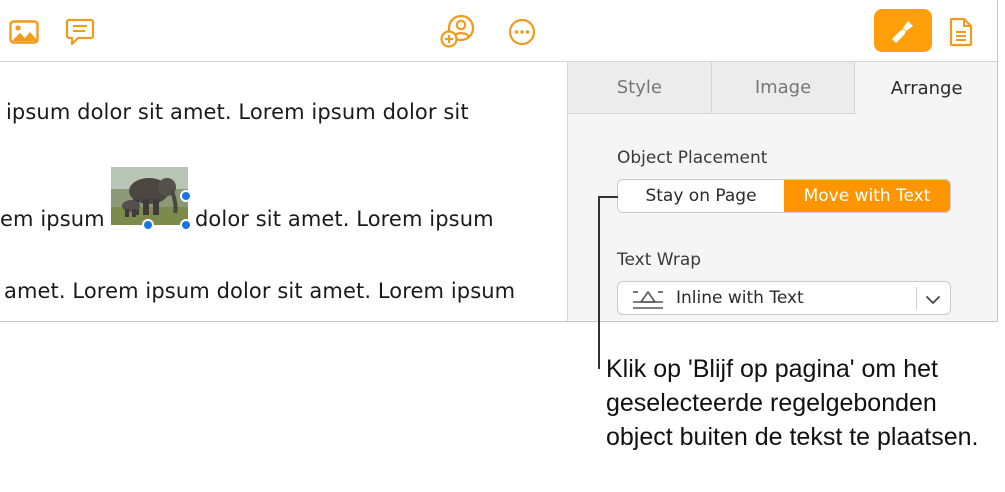 The height and width of the screenshot is (492, 1005). I want to click on text-line: em ipsum, so click(52, 219).